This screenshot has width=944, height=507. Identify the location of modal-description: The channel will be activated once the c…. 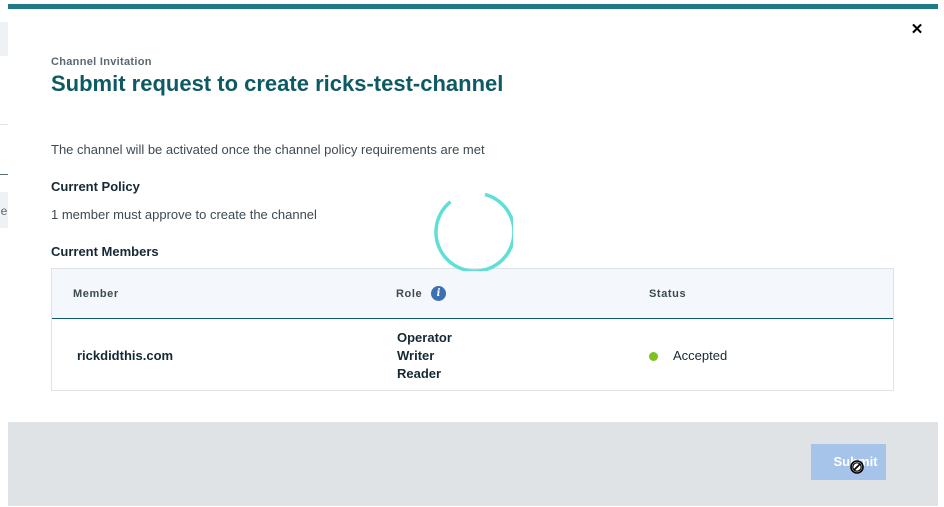
(268, 149).